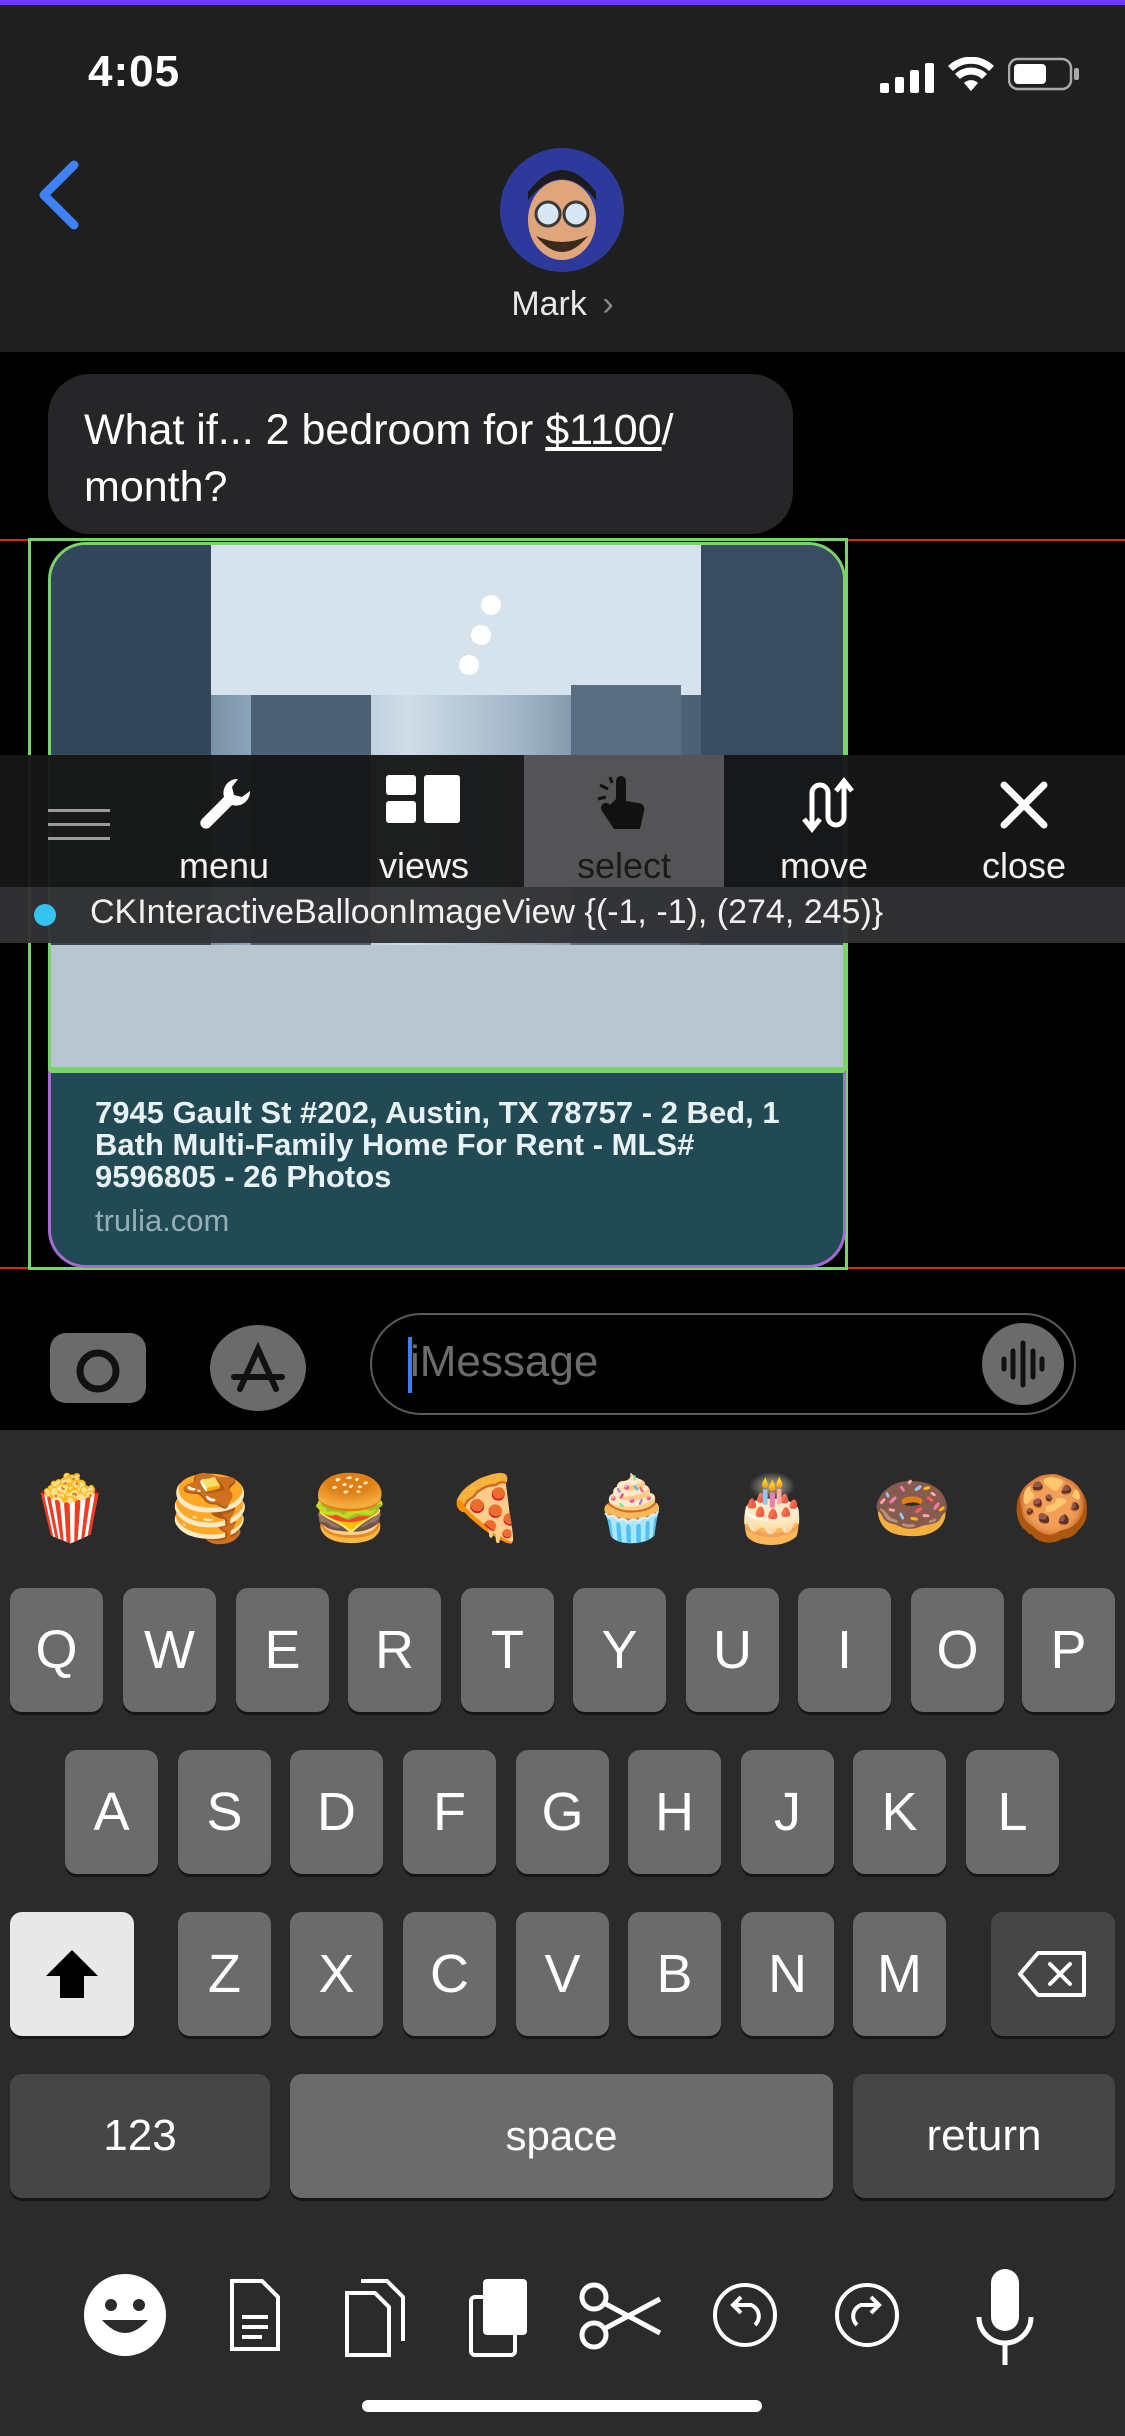 The image size is (1125, 2436). Describe the element at coordinates (984, 2136) in the screenshot. I see `return-key: return` at that location.